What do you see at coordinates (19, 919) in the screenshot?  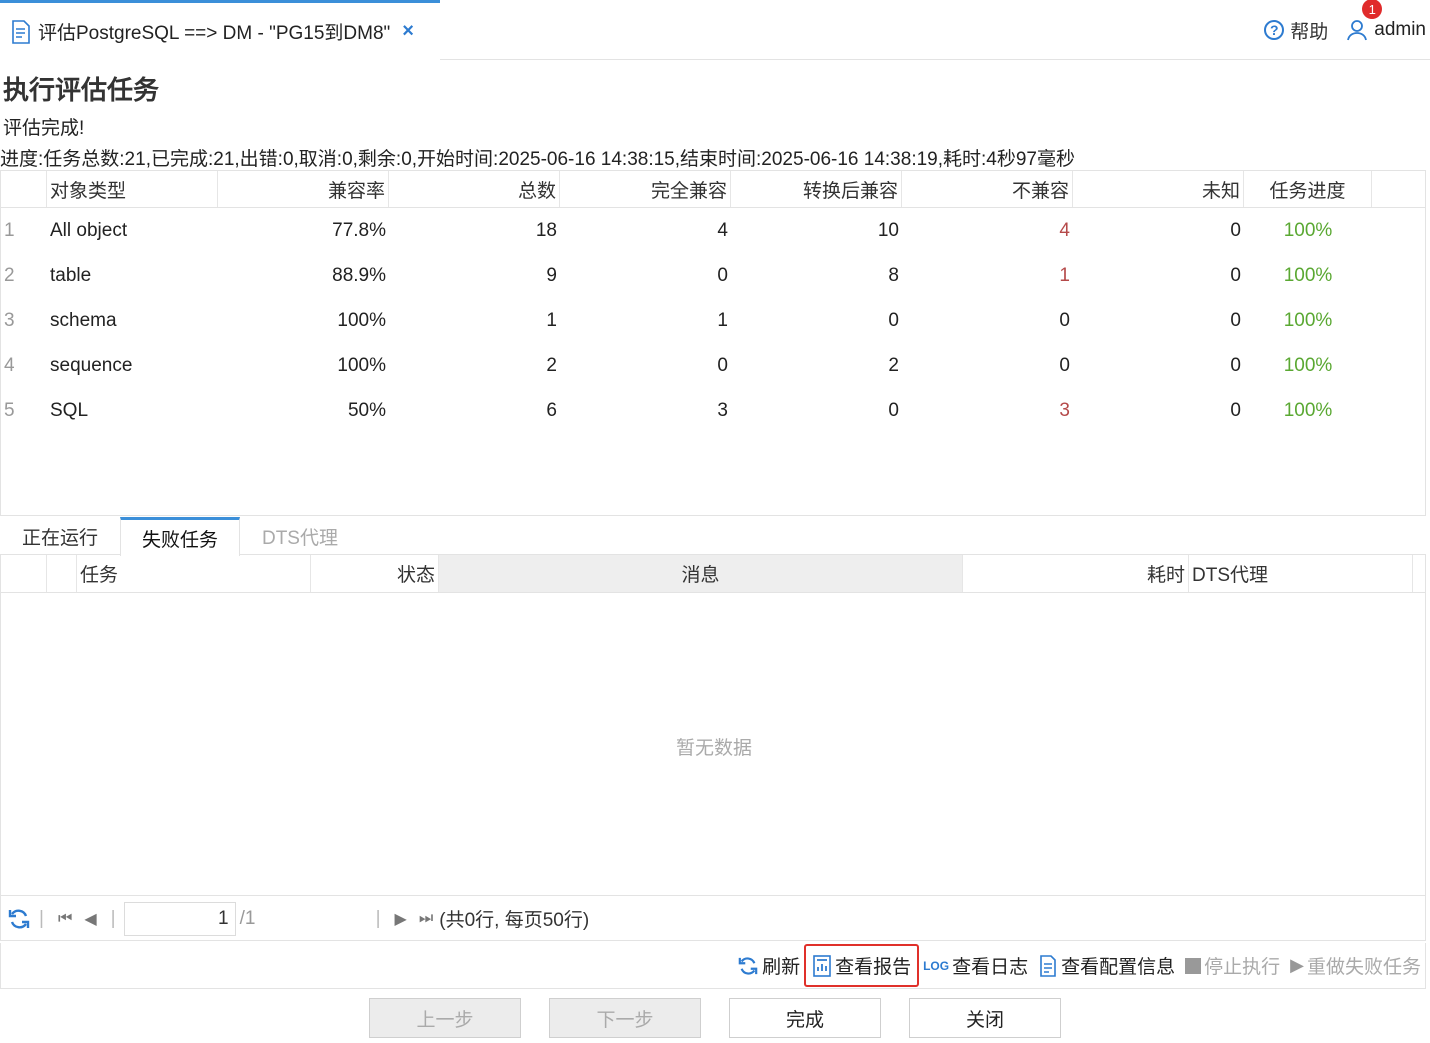 I see `refresh-icon` at bounding box center [19, 919].